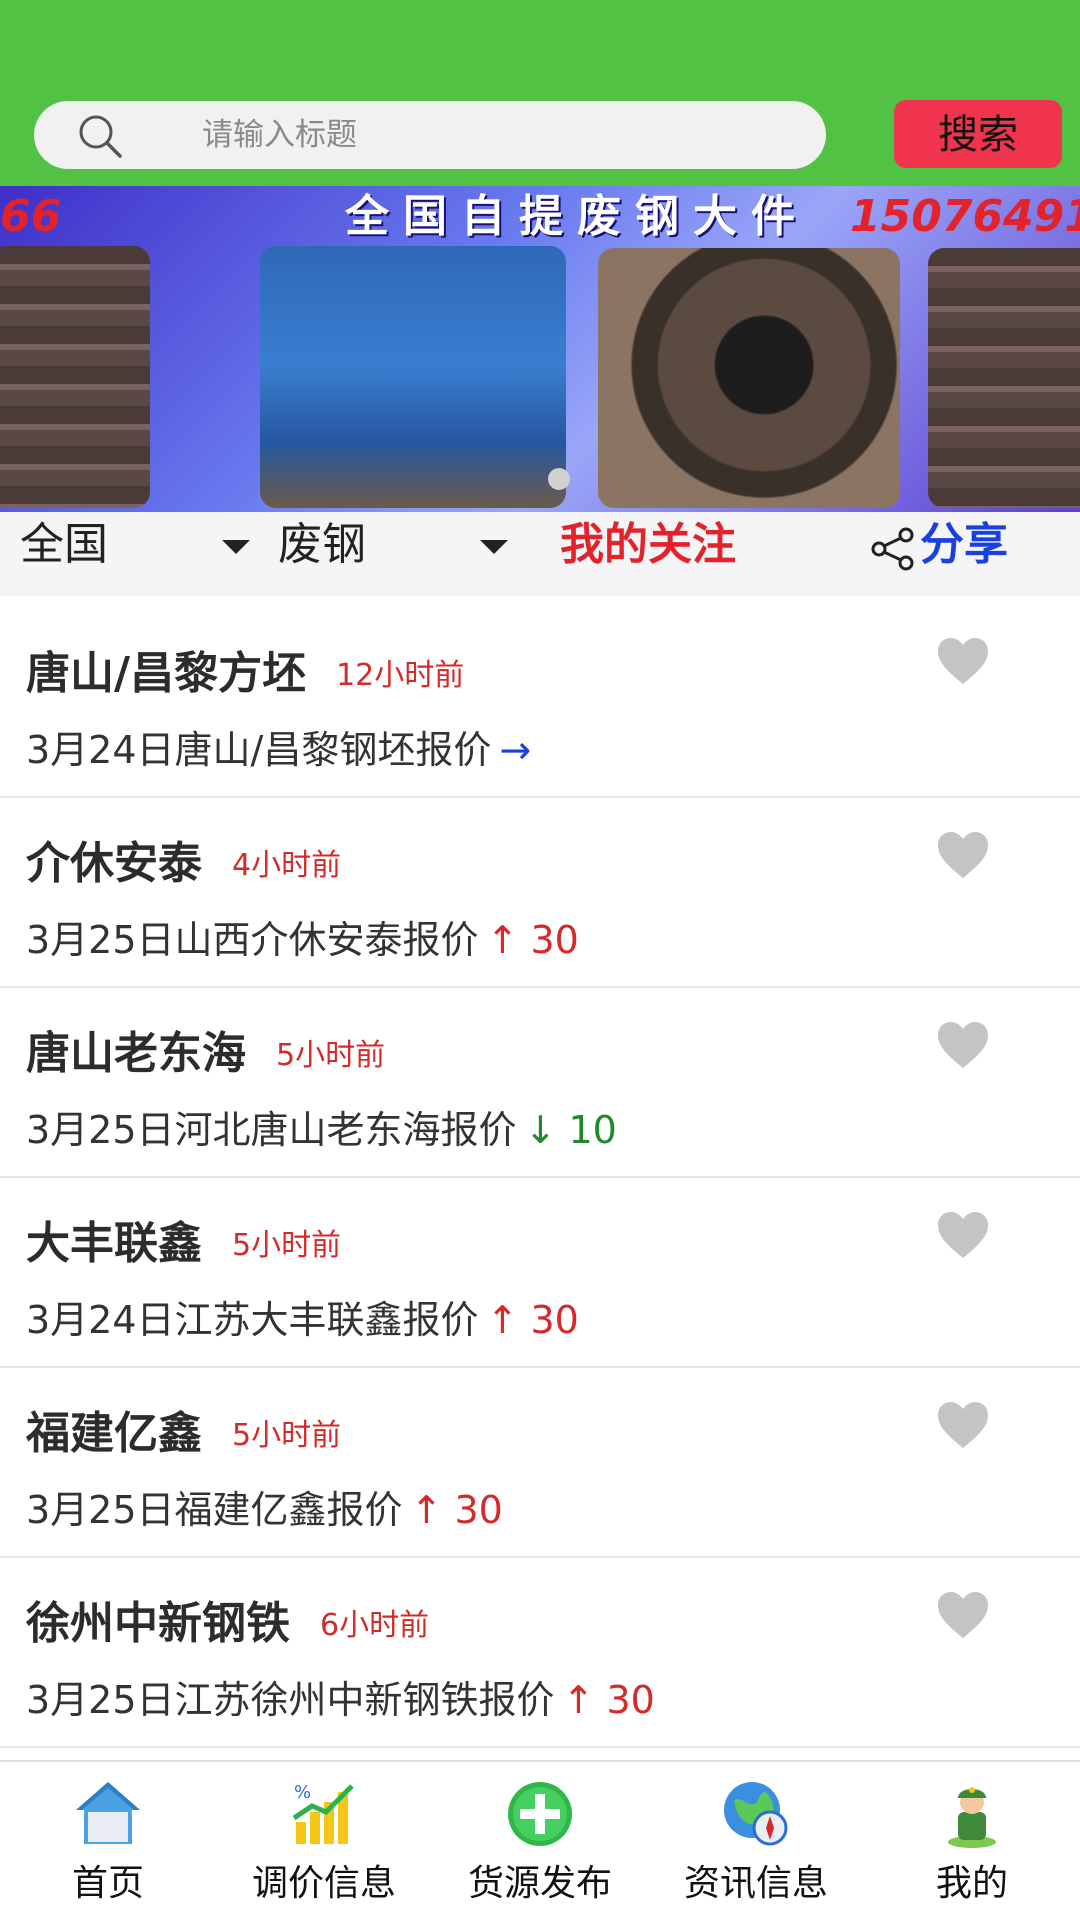  I want to click on search-icon, so click(100, 136).